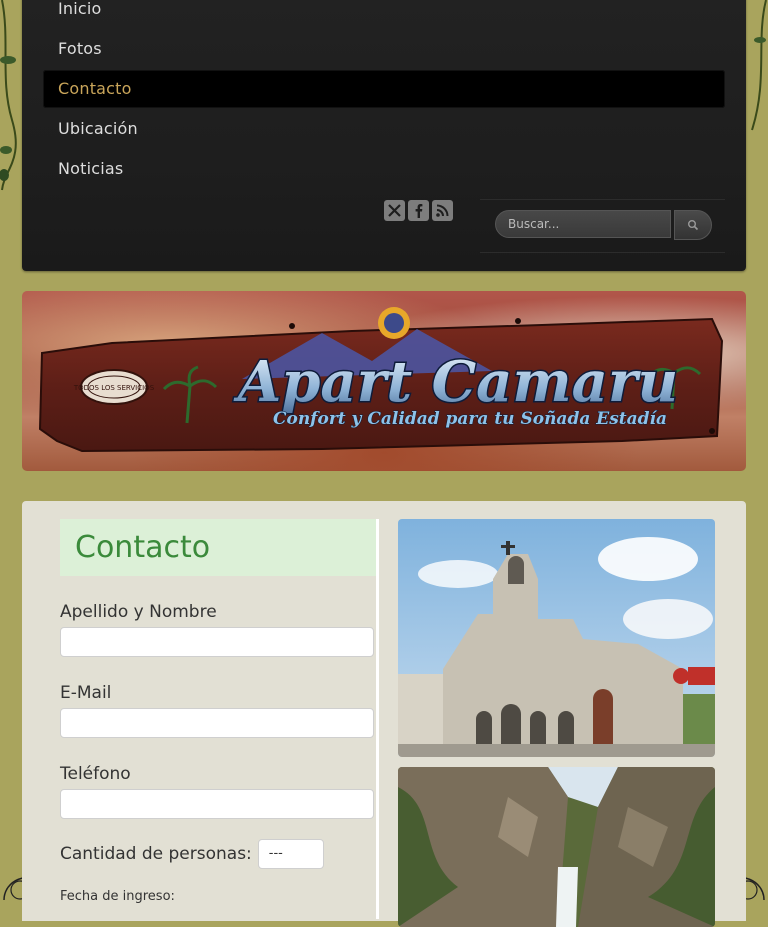  I want to click on column-divider, so click(377, 719).